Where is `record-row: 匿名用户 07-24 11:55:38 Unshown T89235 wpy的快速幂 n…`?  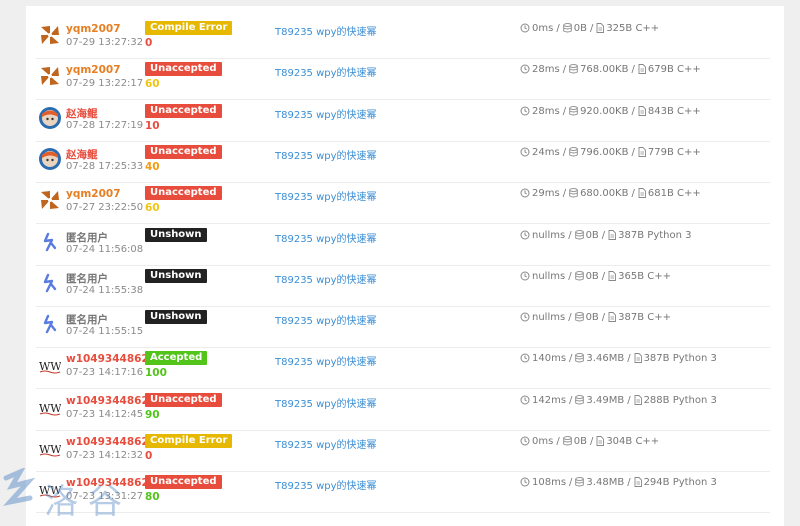 record-row: 匿名用户 07-24 11:55:38 Unshown T89235 wpy的快速幂 n… is located at coordinates (403, 286).